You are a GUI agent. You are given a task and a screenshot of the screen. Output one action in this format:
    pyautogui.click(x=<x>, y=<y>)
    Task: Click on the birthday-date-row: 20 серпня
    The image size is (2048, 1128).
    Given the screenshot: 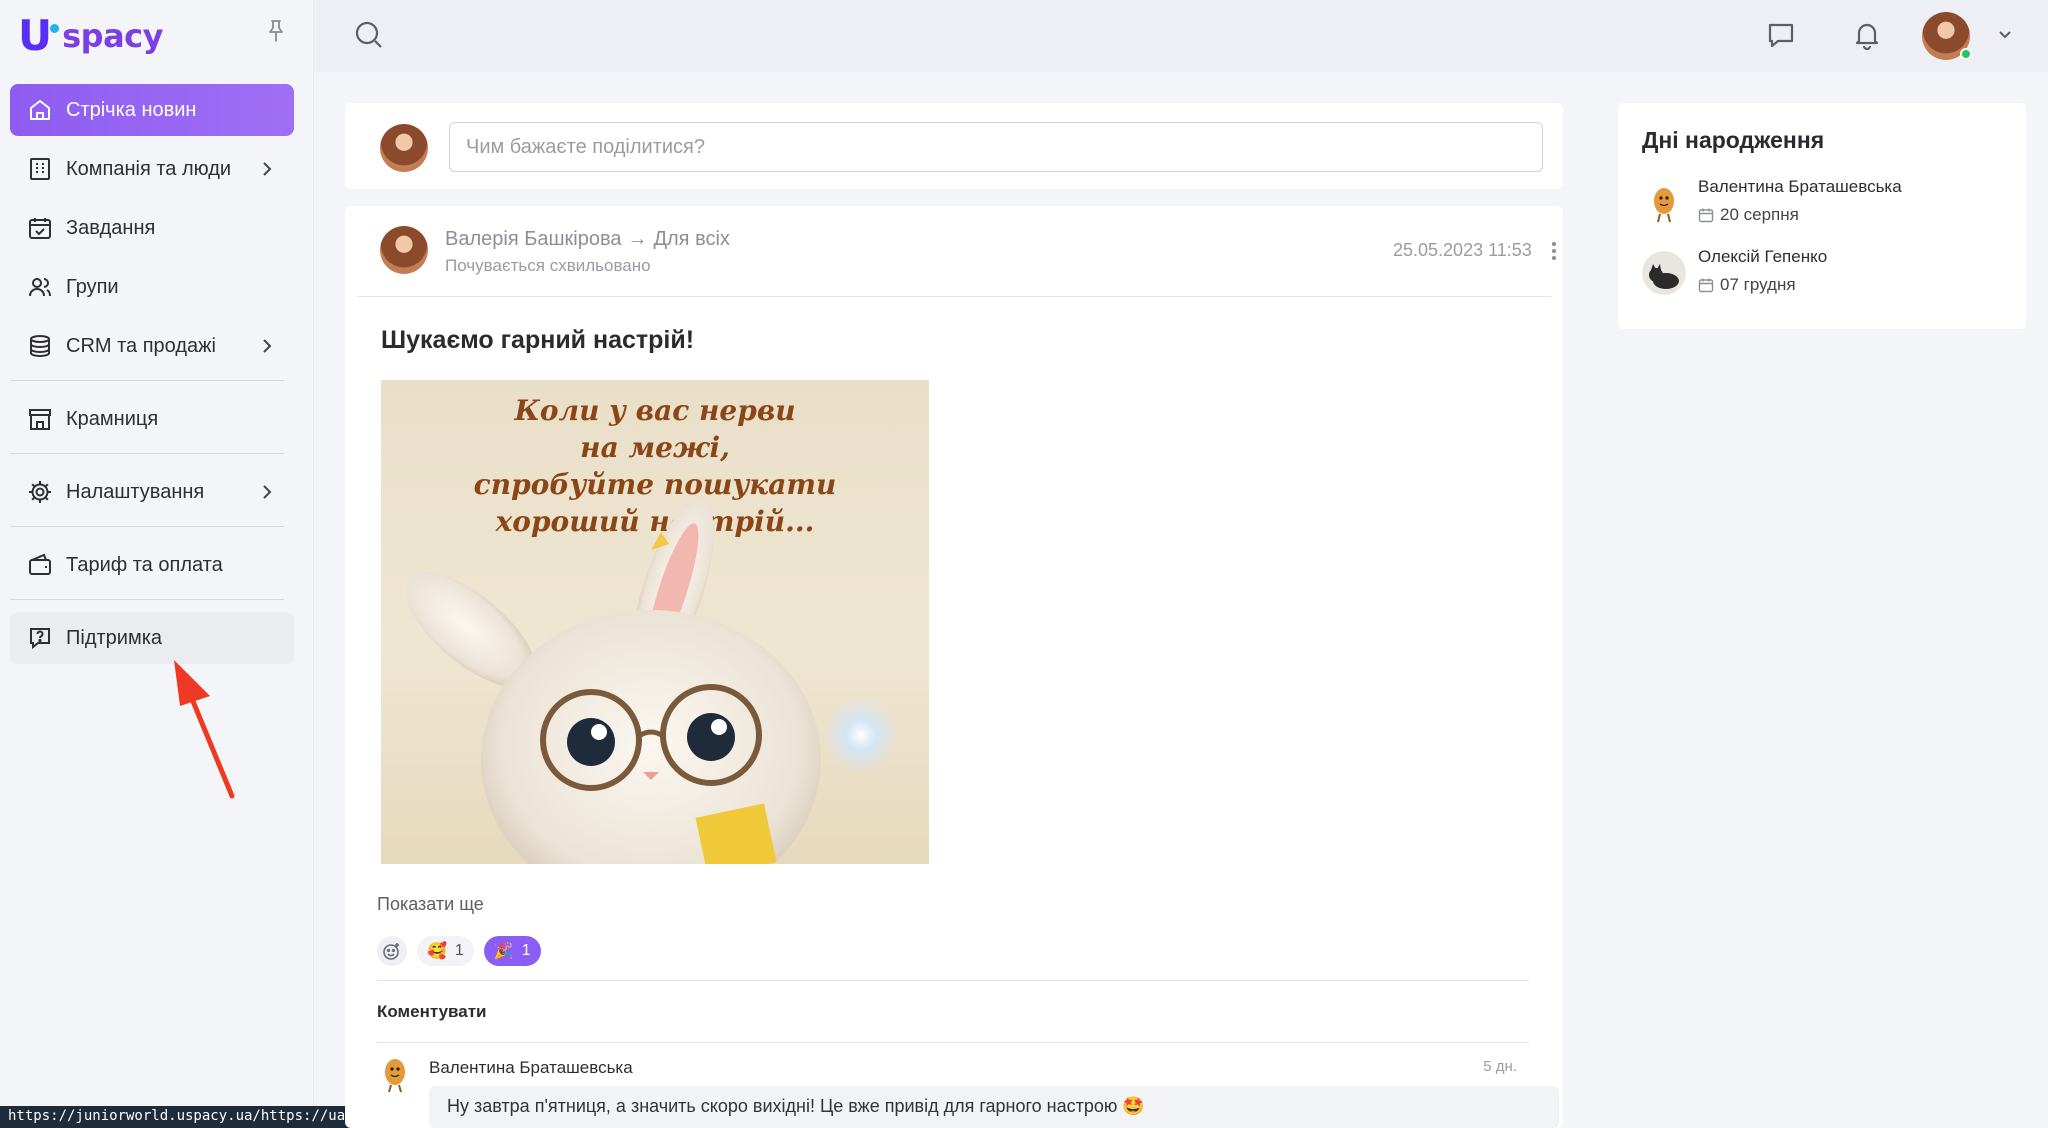 What is the action you would take?
    pyautogui.click(x=1748, y=215)
    